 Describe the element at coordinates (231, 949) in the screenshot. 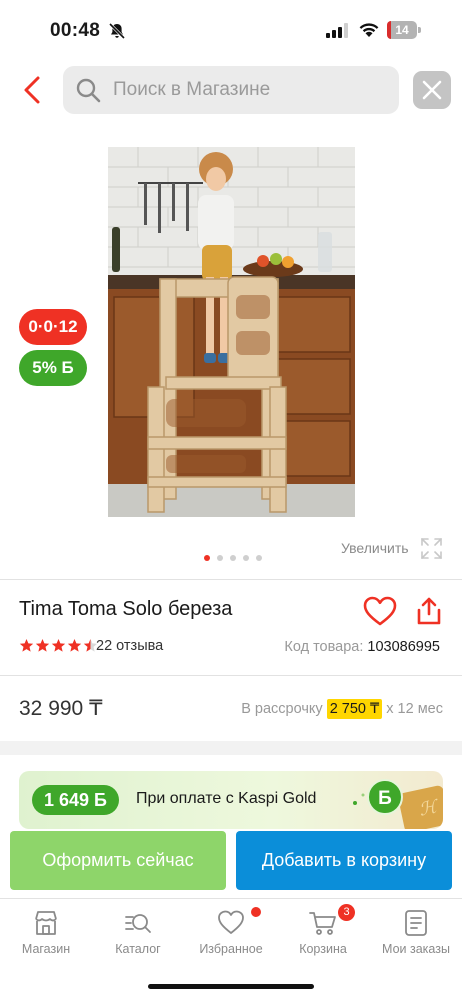

I see `tab-label: Избранное` at that location.